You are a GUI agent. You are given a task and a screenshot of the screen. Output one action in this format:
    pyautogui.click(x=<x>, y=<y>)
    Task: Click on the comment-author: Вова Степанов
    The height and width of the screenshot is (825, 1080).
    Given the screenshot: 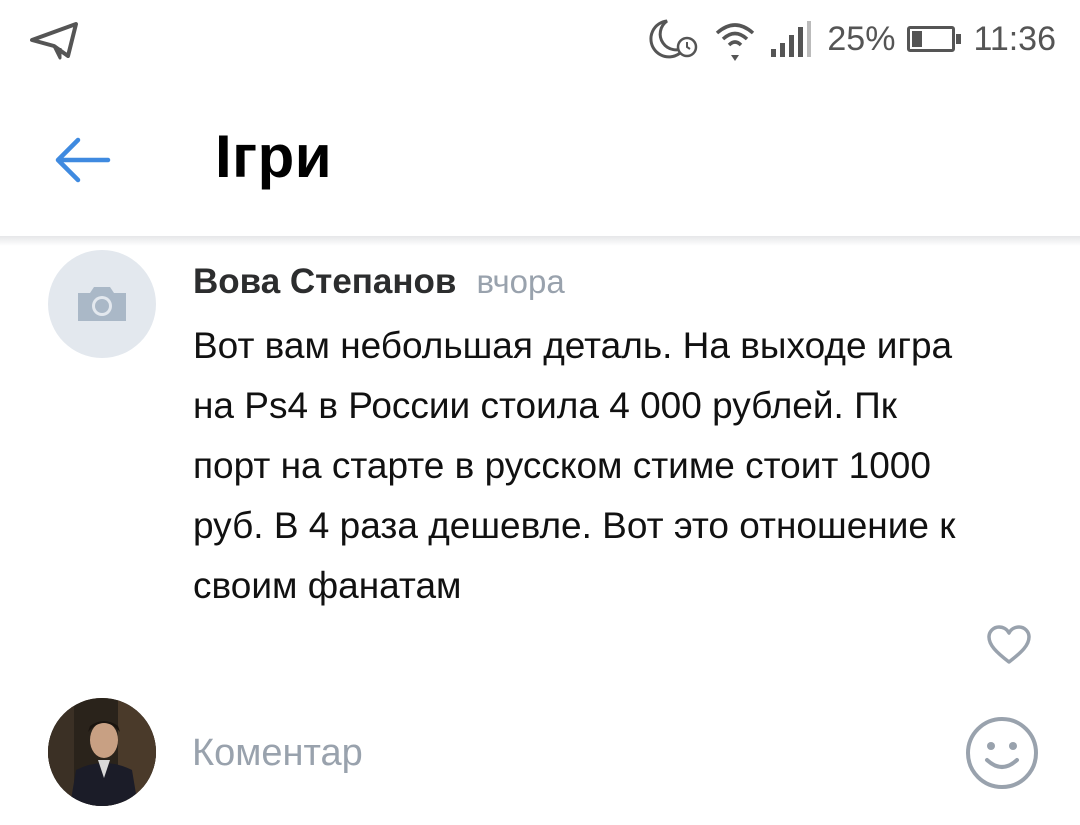 What is the action you would take?
    pyautogui.click(x=324, y=282)
    